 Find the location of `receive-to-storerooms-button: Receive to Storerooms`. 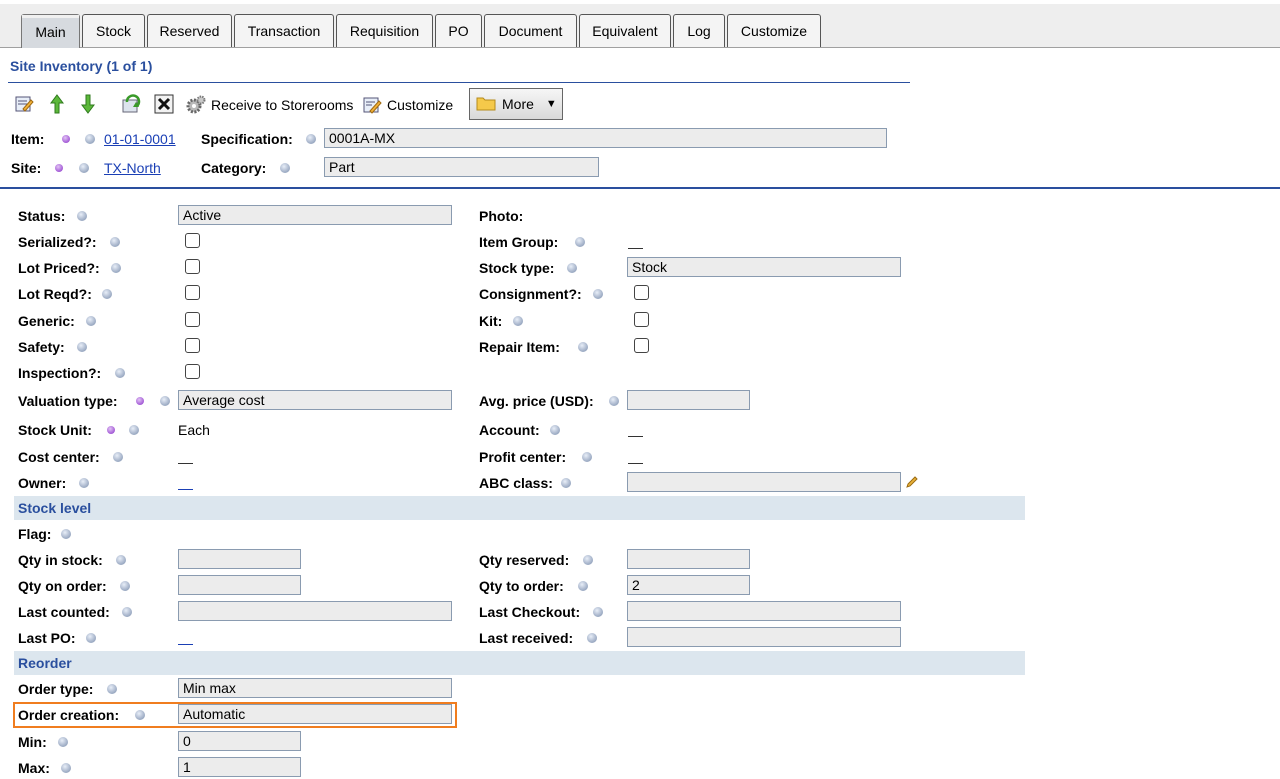

receive-to-storerooms-button: Receive to Storerooms is located at coordinates (269, 104).